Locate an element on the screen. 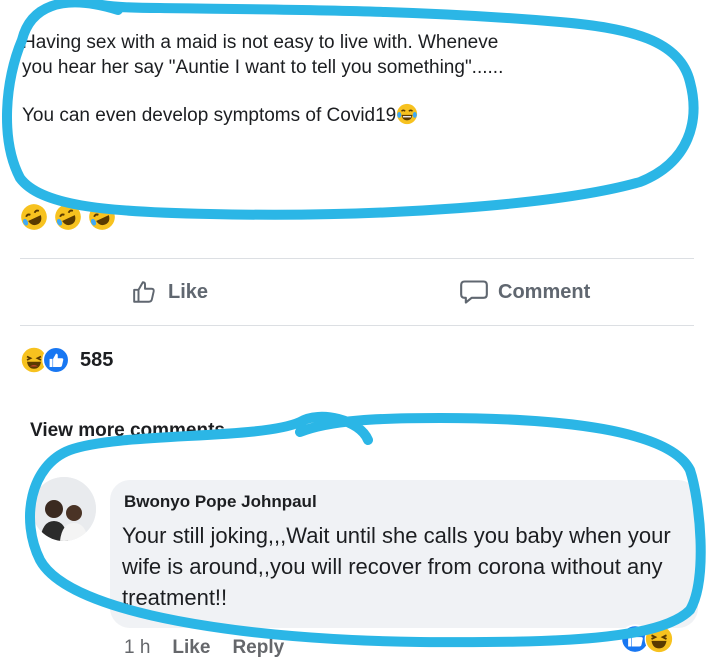  like-thumb-icon is located at coordinates (56, 360).